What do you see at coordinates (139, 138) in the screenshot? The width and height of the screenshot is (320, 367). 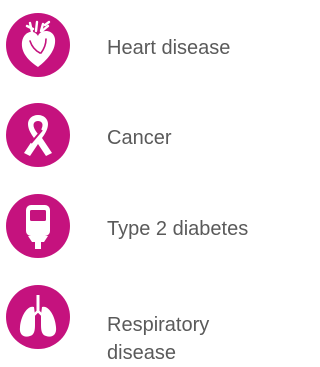 I see `item-label: Cancer` at bounding box center [139, 138].